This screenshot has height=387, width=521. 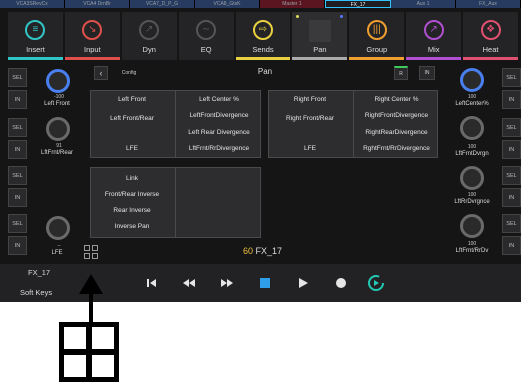 I want to click on annotation-arrow-head, so click(x=91, y=284).